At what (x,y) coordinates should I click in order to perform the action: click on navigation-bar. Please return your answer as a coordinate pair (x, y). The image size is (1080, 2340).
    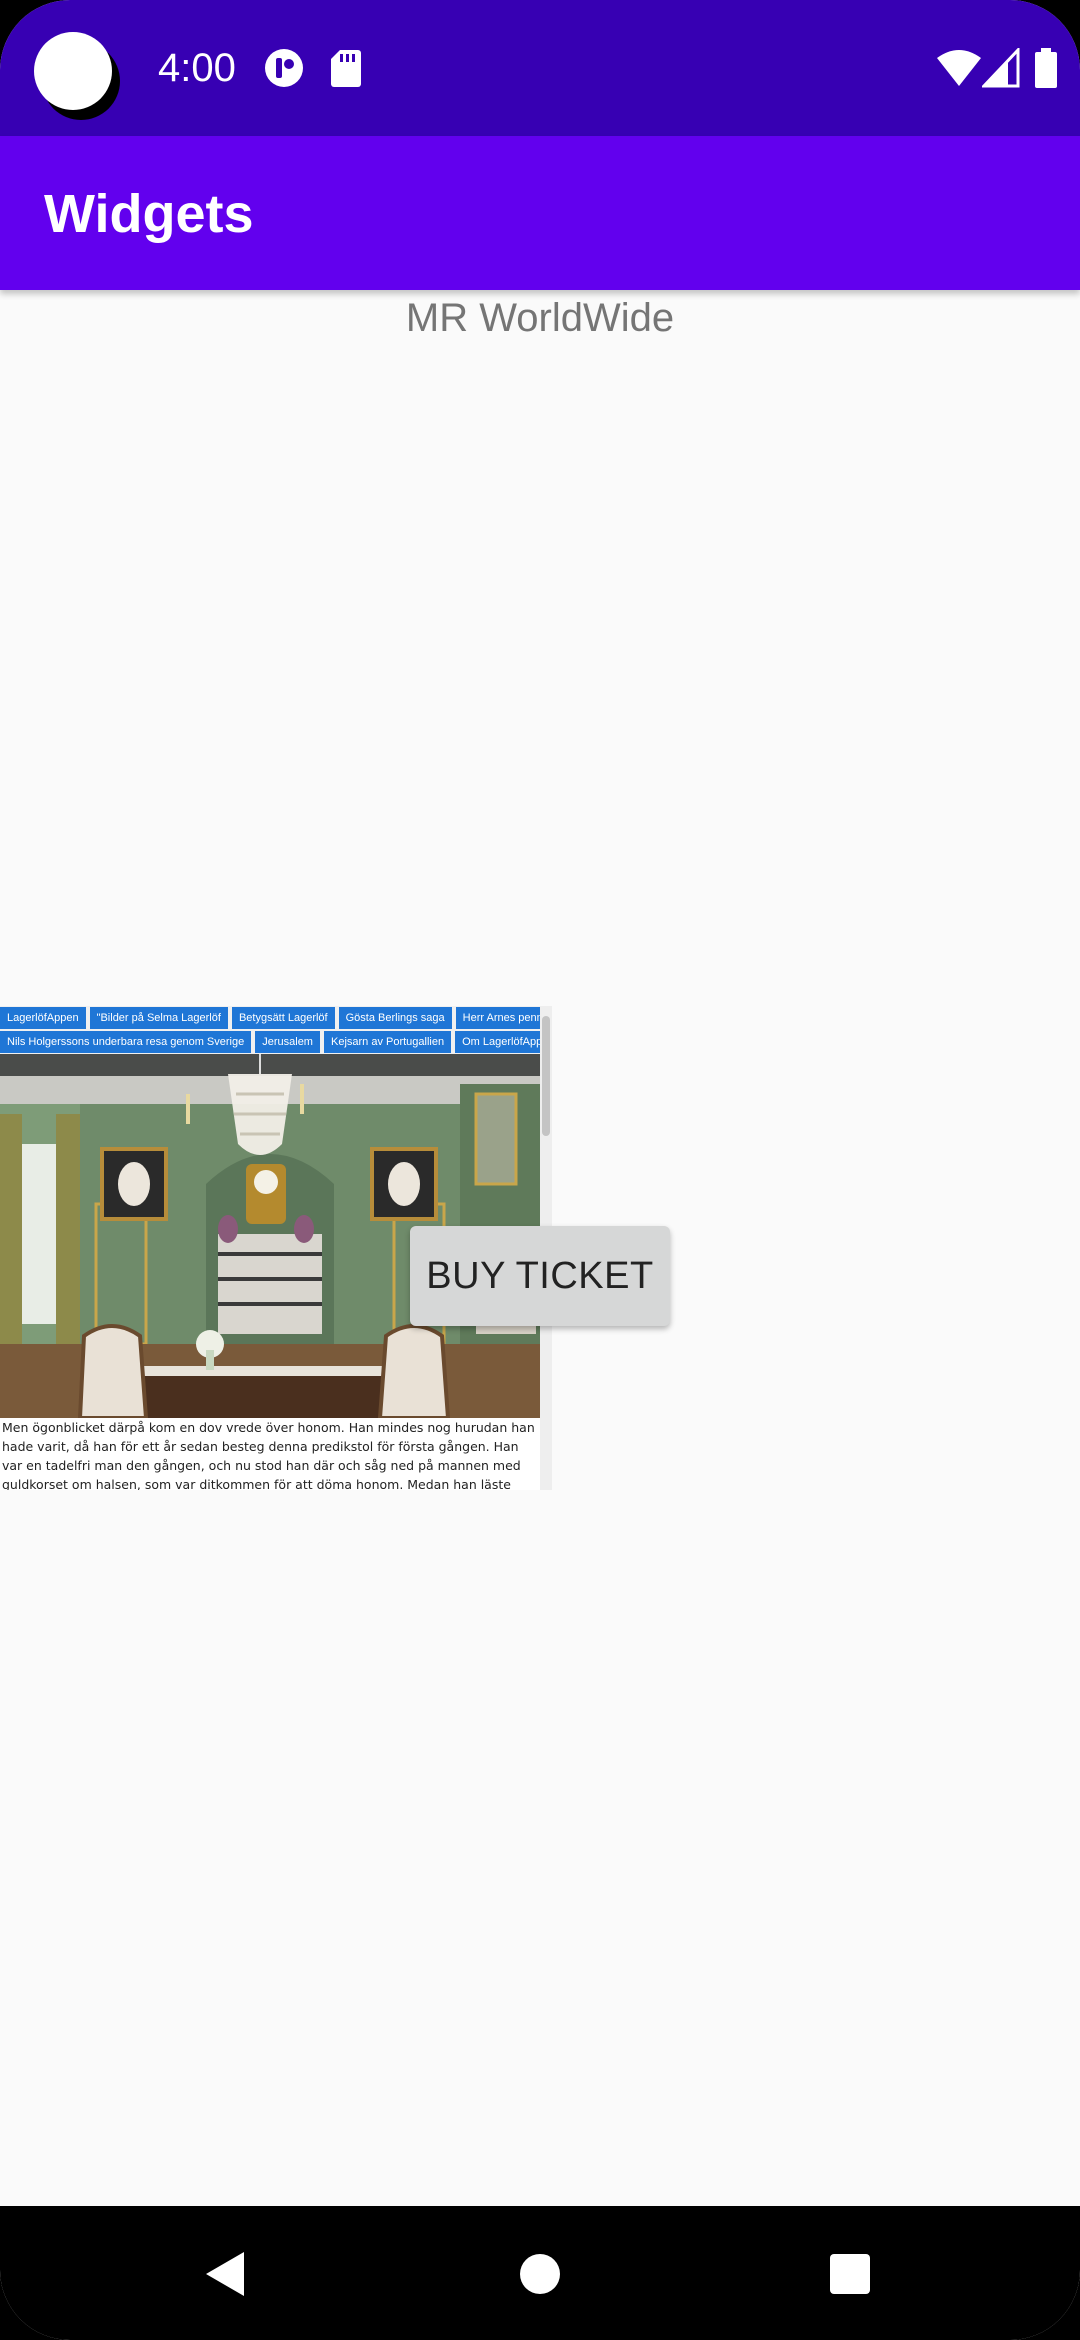
    Looking at the image, I should click on (540, 2273).